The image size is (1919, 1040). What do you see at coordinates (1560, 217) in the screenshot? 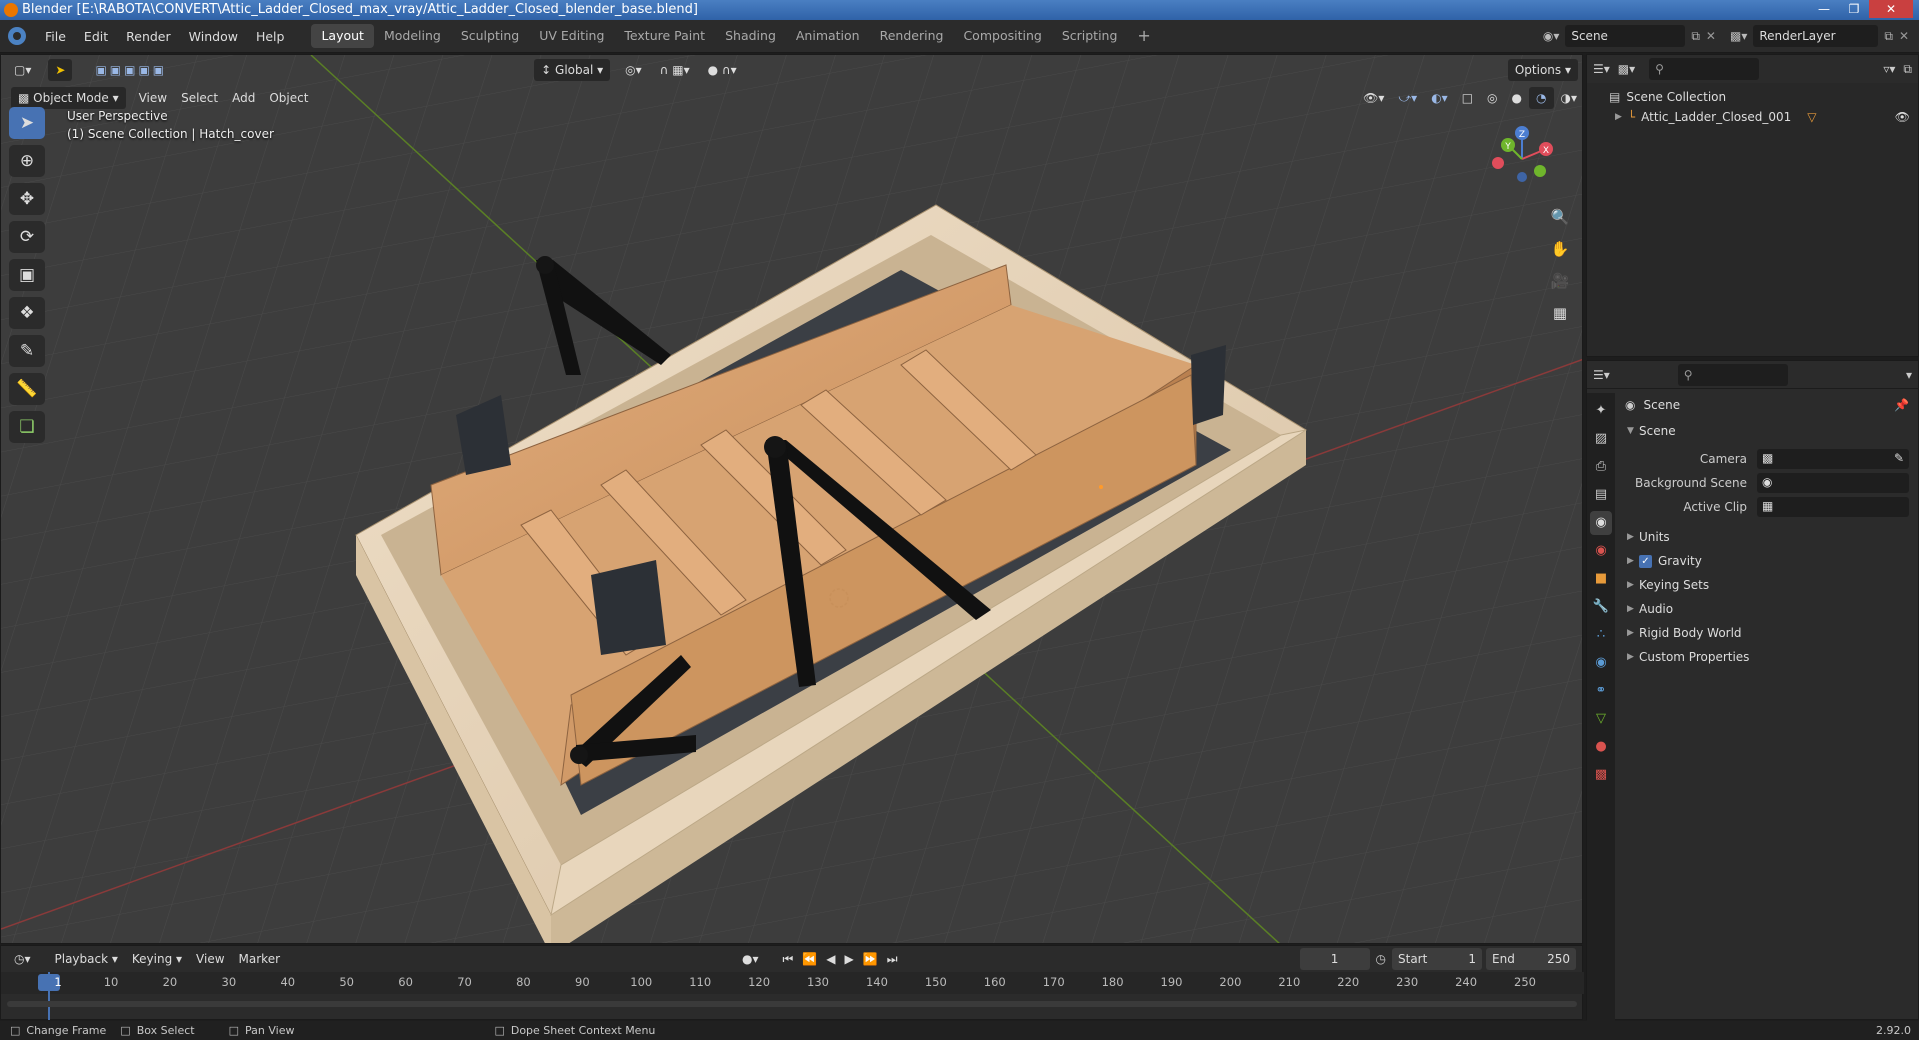
I see `zoom-icon: 🔍` at bounding box center [1560, 217].